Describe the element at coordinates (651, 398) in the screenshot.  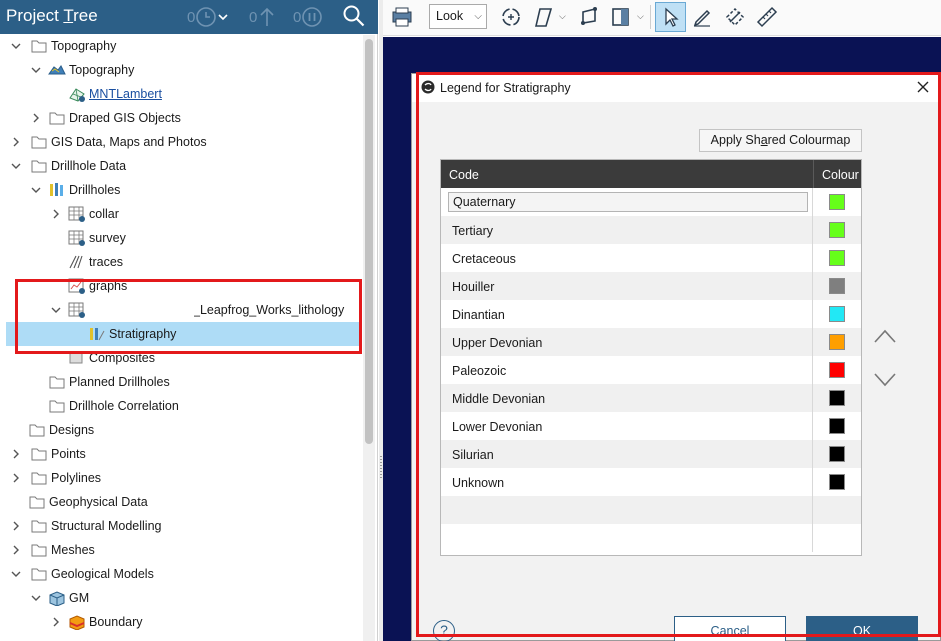
I see `legend-row: Middle Devonian` at that location.